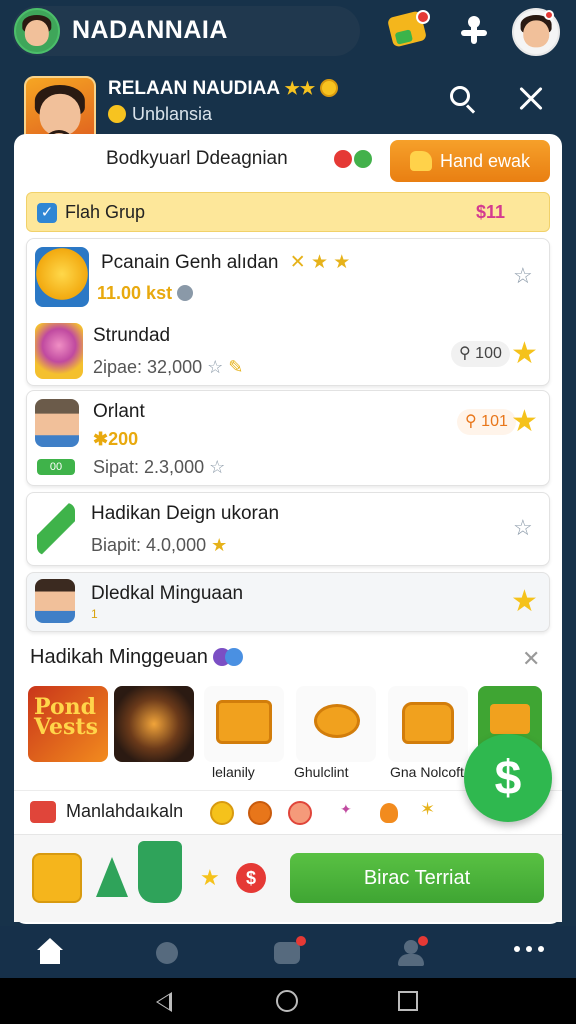  What do you see at coordinates (43, 812) in the screenshot?
I see `gift-icon` at bounding box center [43, 812].